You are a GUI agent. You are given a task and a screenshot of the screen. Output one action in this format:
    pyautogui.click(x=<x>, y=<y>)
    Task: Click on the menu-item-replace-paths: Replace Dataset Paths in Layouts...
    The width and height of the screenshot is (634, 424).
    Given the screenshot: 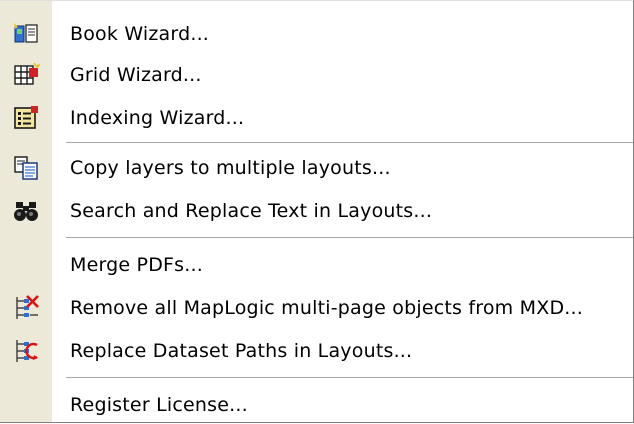 What is the action you would take?
    pyautogui.click(x=316, y=351)
    